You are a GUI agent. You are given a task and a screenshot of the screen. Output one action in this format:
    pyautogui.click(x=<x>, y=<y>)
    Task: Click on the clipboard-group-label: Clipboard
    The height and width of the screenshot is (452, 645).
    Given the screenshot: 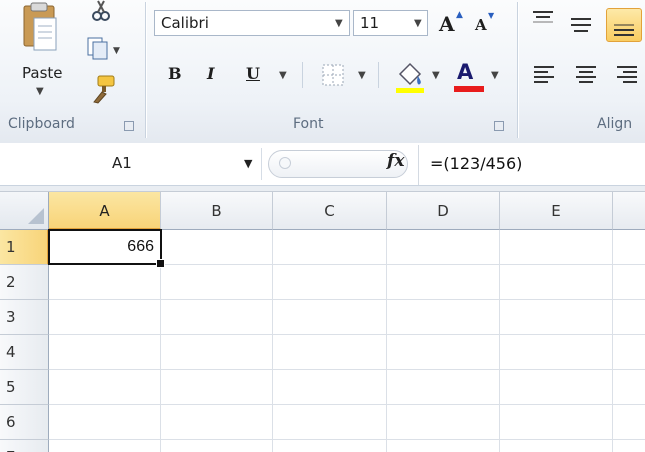 What is the action you would take?
    pyautogui.click(x=41, y=124)
    